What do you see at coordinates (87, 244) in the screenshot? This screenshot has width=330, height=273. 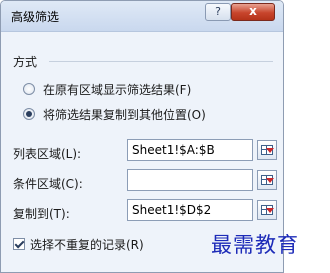 I see `unique-records-label: 选择不重复的记录(R)` at bounding box center [87, 244].